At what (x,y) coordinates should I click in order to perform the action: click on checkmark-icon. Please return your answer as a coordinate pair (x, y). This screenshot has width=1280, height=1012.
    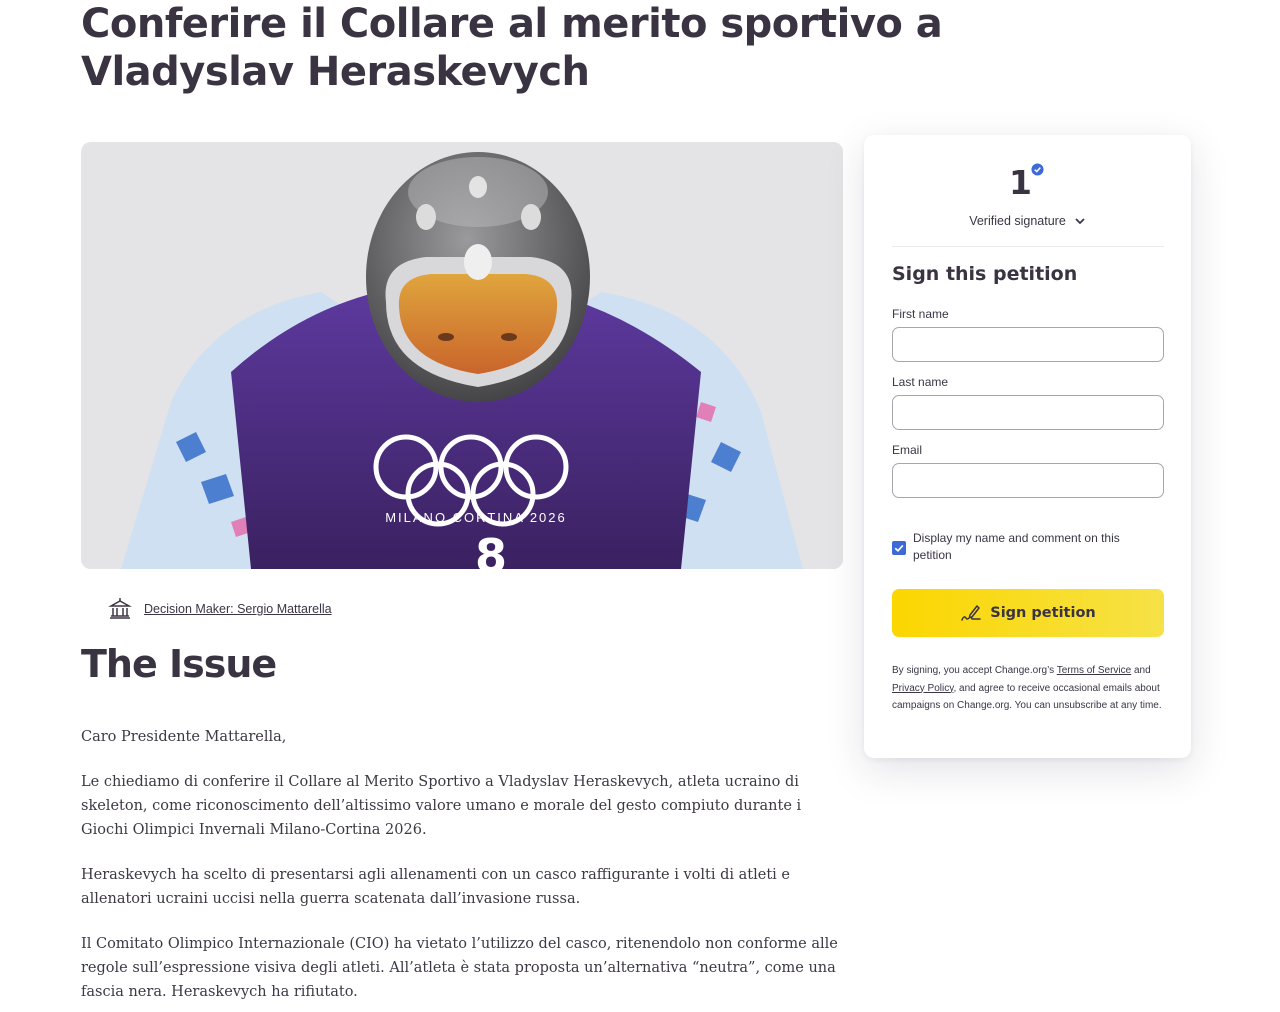
    Looking at the image, I should click on (899, 548).